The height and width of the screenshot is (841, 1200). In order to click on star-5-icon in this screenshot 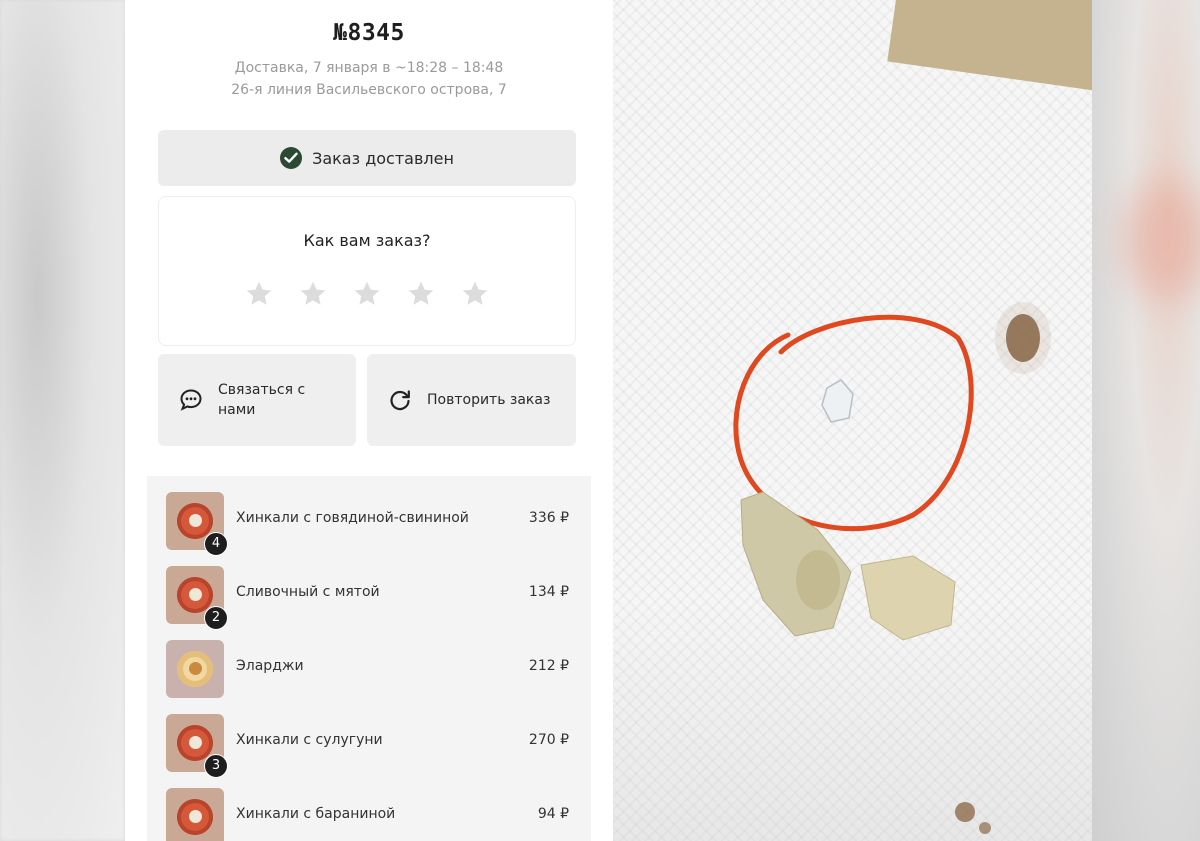, I will do `click(475, 294)`.